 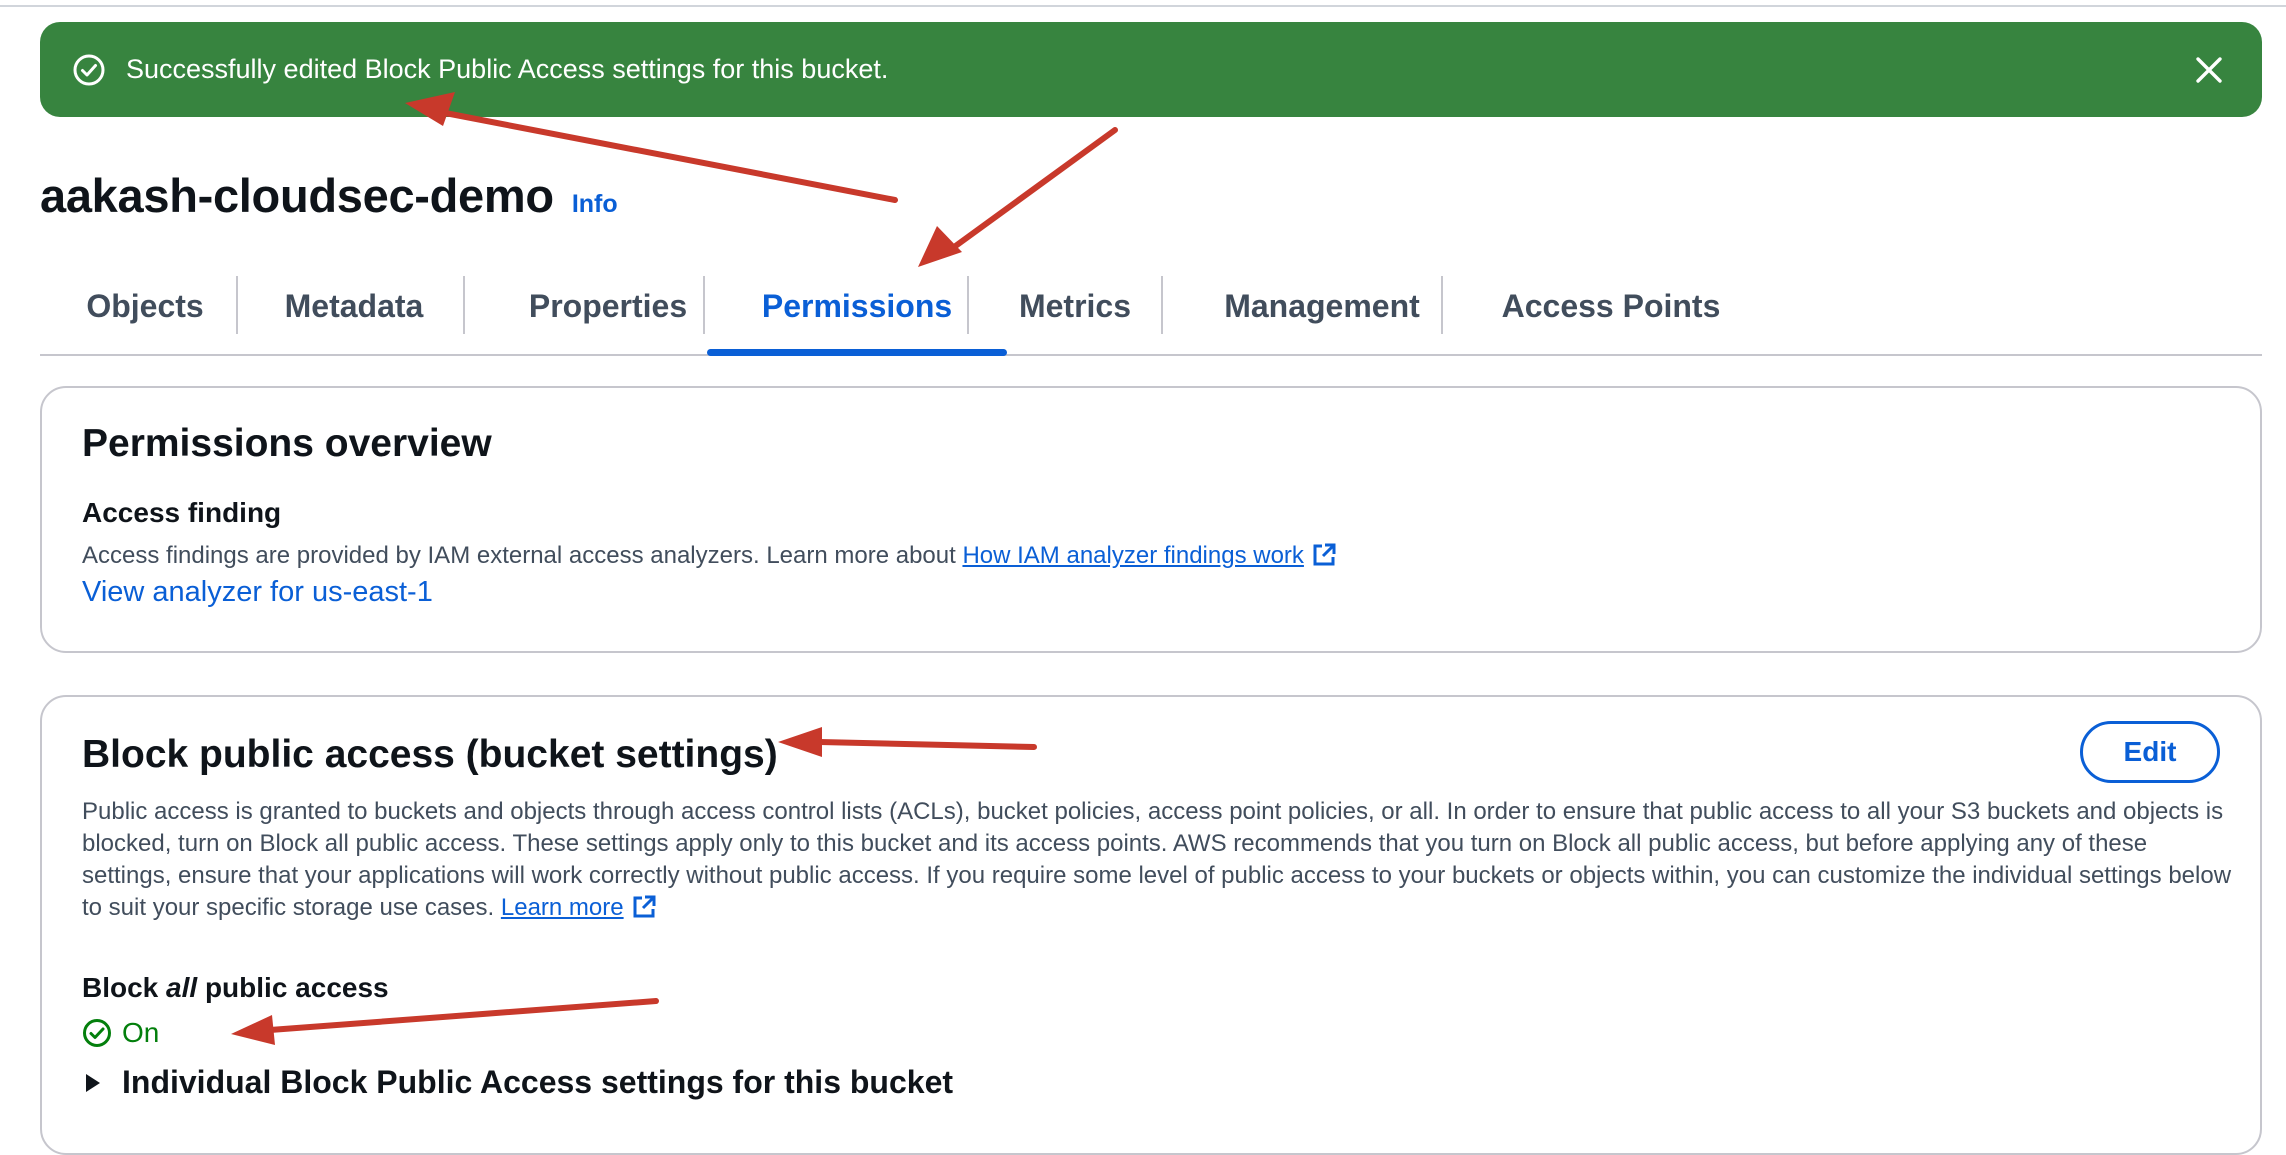 I want to click on panel-title: Block public access (bucket settings), so click(x=430, y=754).